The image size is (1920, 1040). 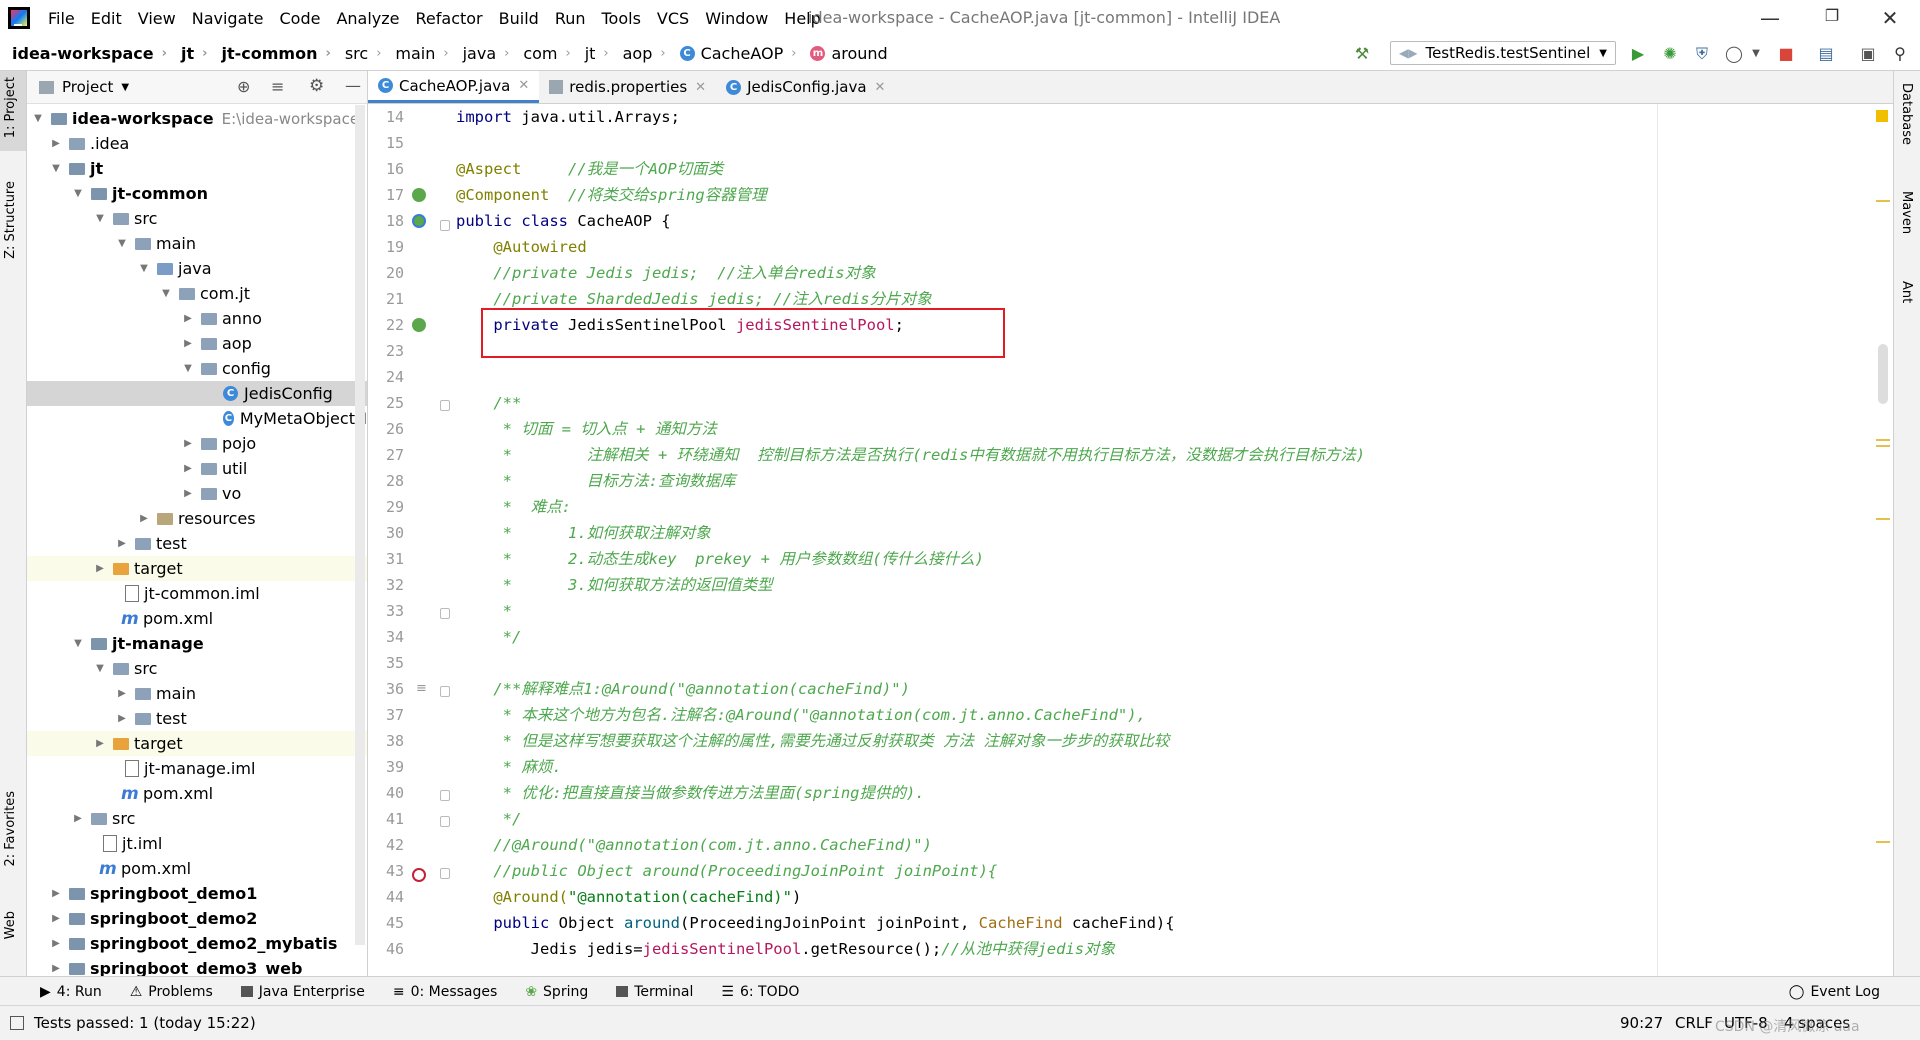 I want to click on tree-item-com-jt: ▼ com.jt, so click(x=197, y=293).